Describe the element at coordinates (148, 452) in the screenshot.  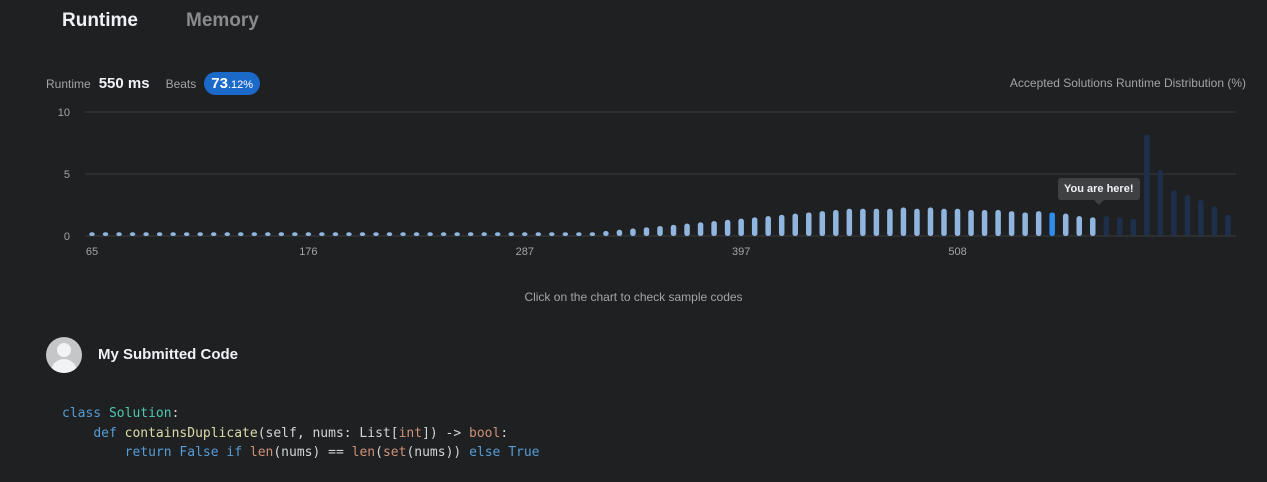
I see `code-token: return` at that location.